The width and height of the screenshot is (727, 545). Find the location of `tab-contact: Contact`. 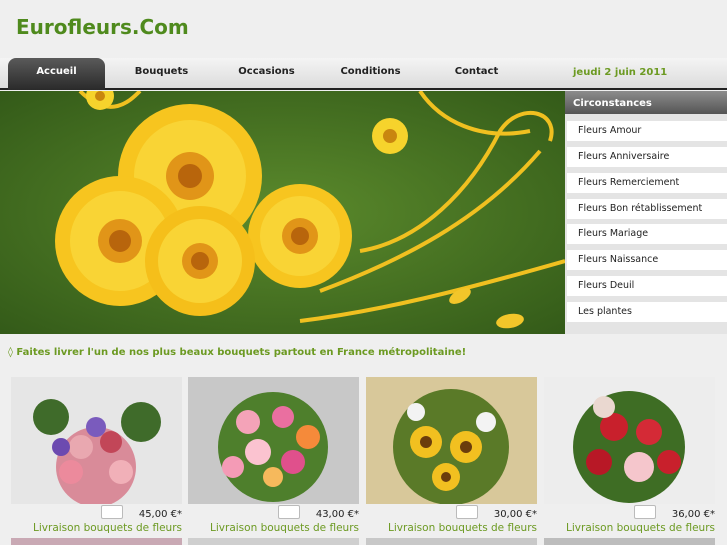

tab-contact: Contact is located at coordinates (476, 74).